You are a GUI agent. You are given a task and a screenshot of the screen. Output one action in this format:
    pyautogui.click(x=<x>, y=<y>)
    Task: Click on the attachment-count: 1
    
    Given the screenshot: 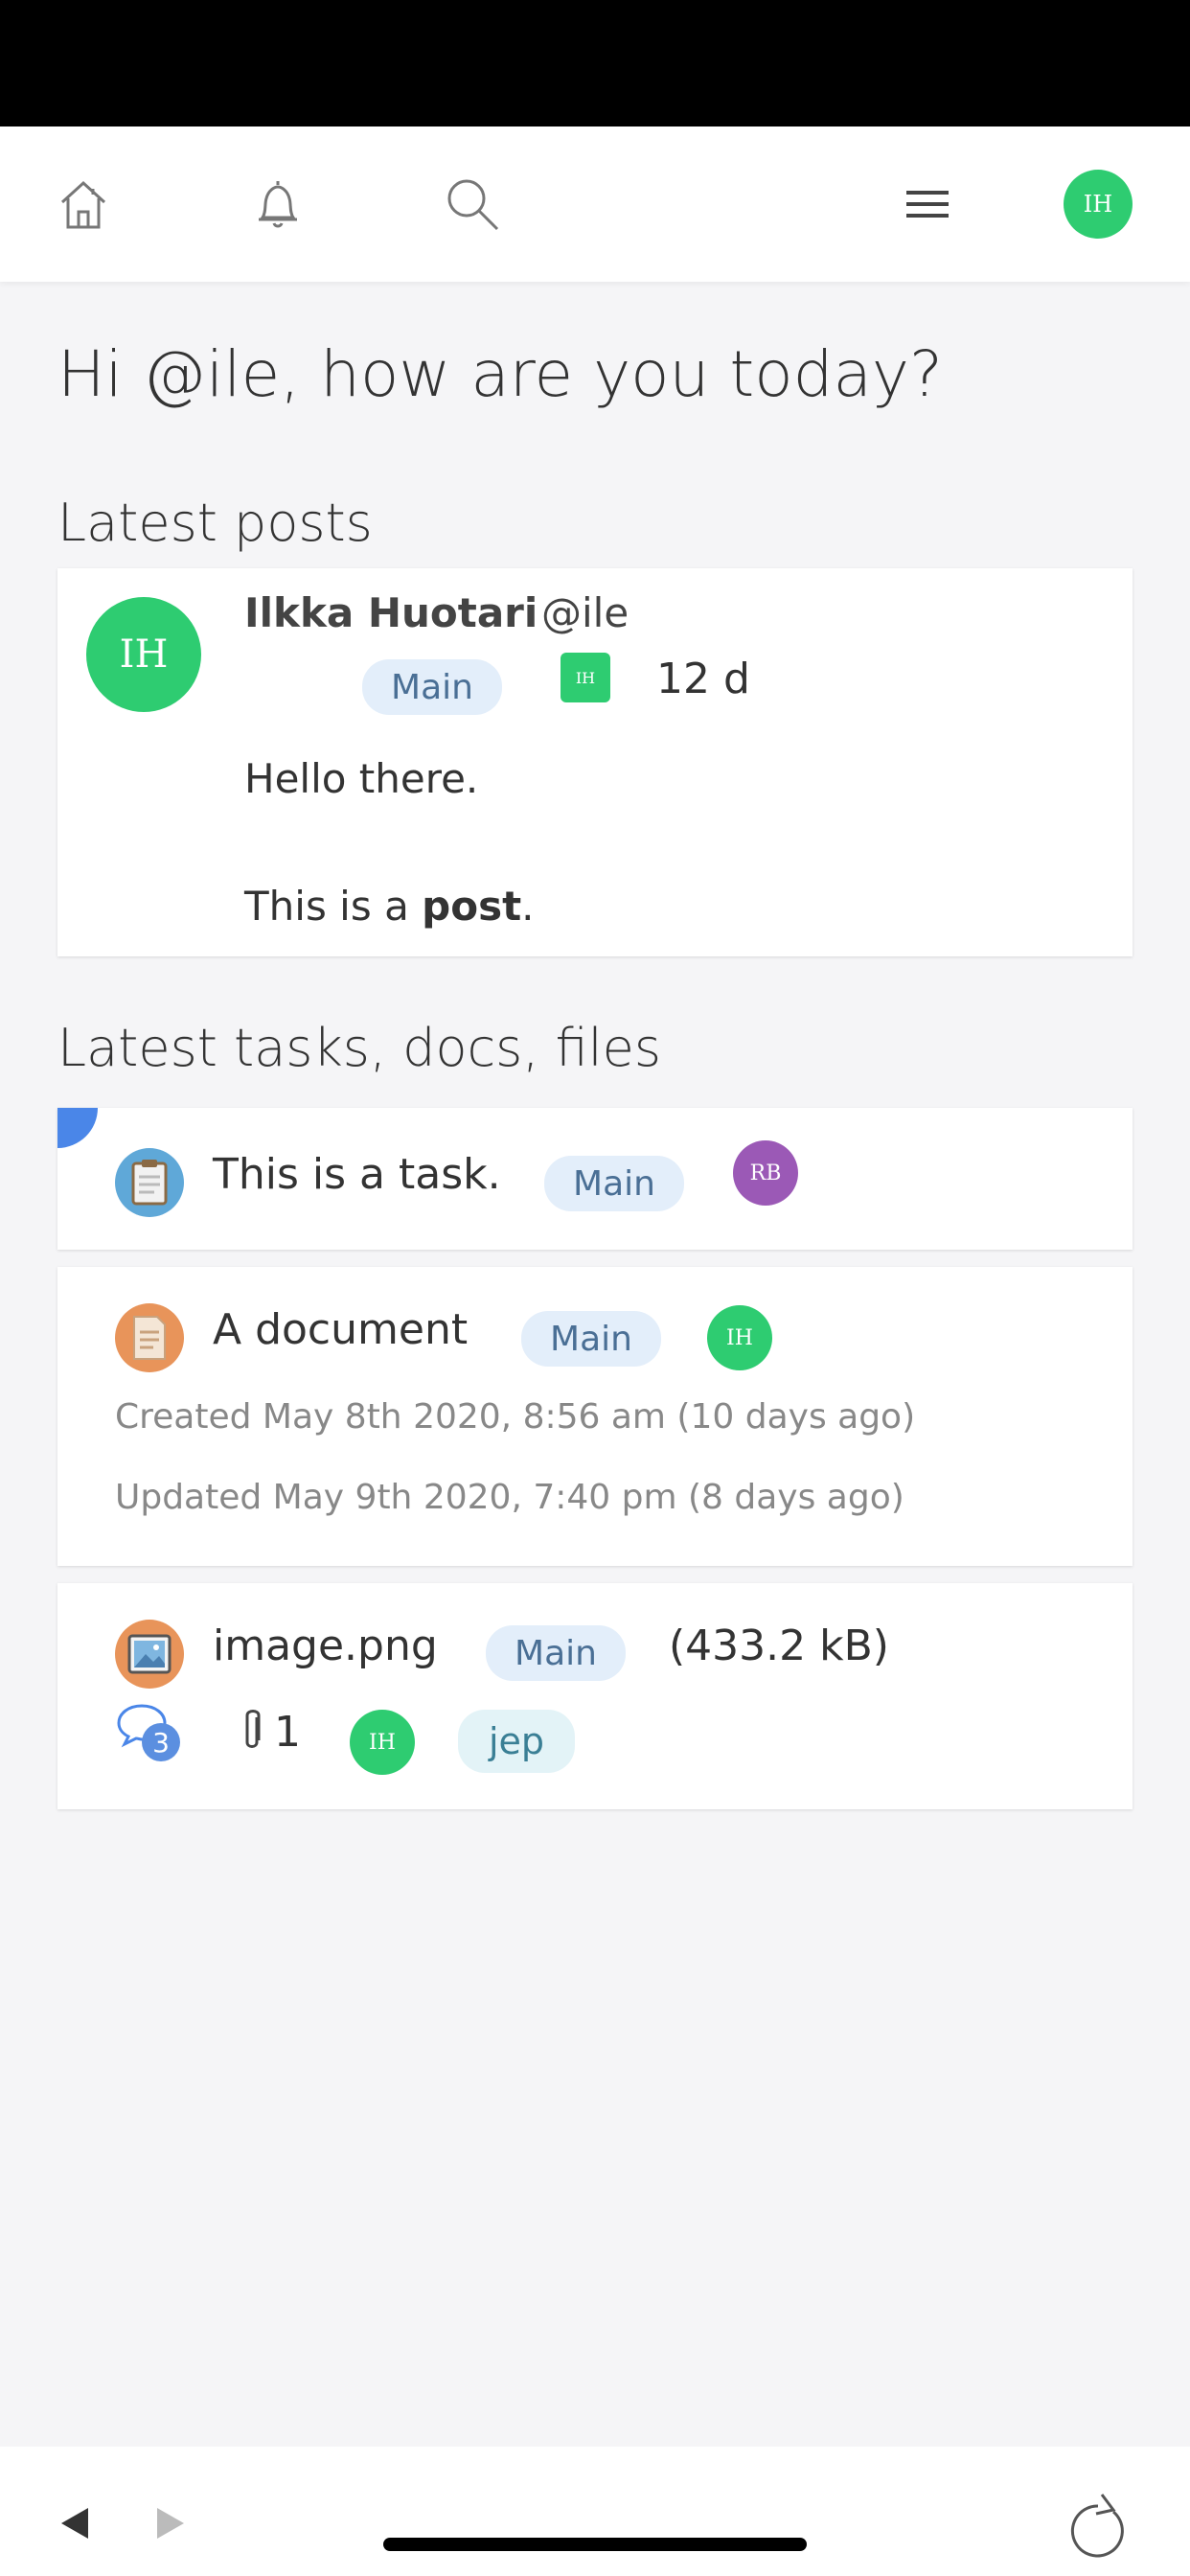 What is the action you would take?
    pyautogui.click(x=287, y=1732)
    